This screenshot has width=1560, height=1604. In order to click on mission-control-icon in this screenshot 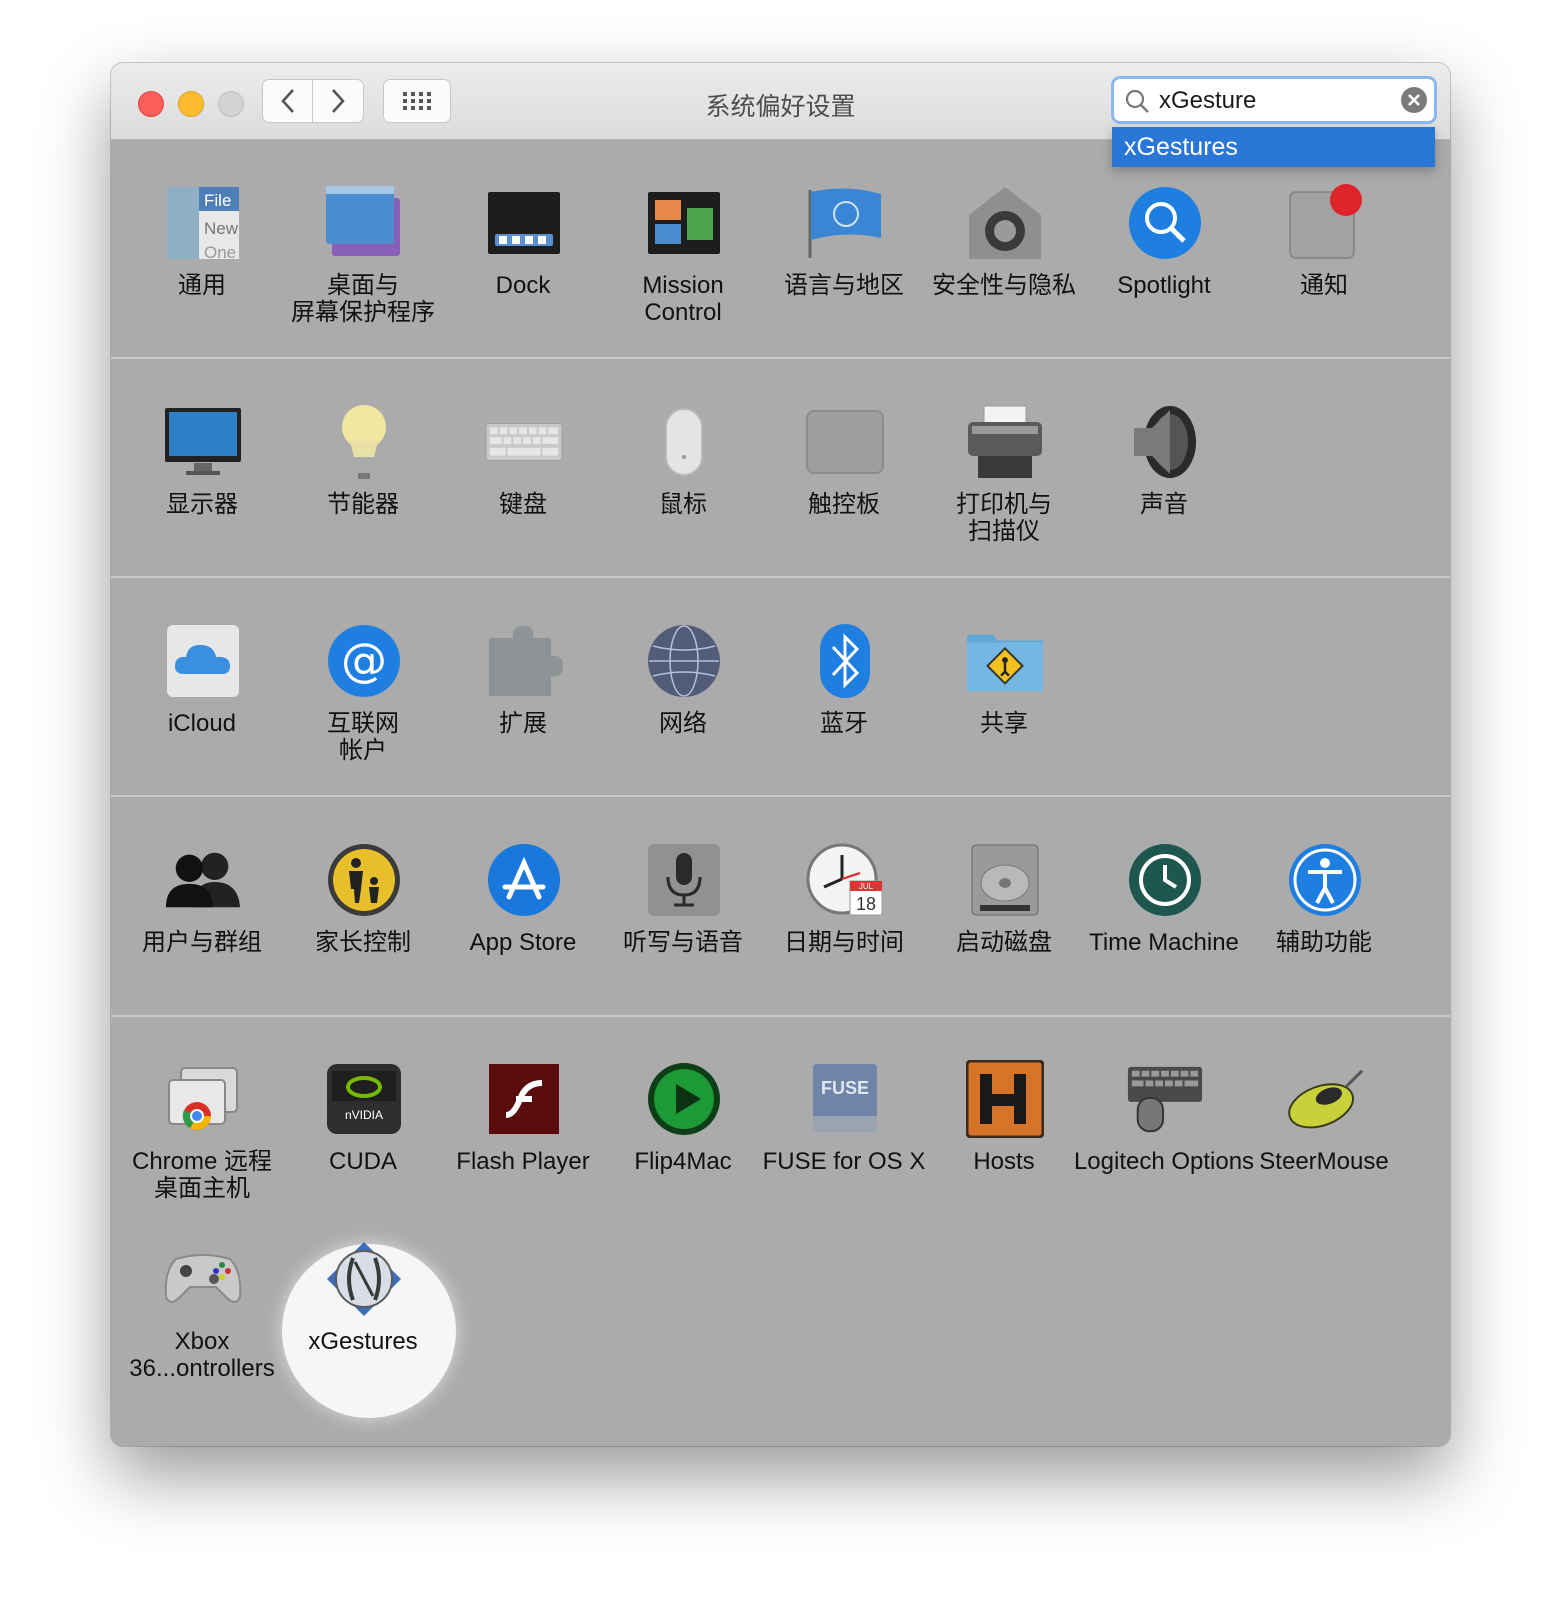, I will do `click(684, 223)`.